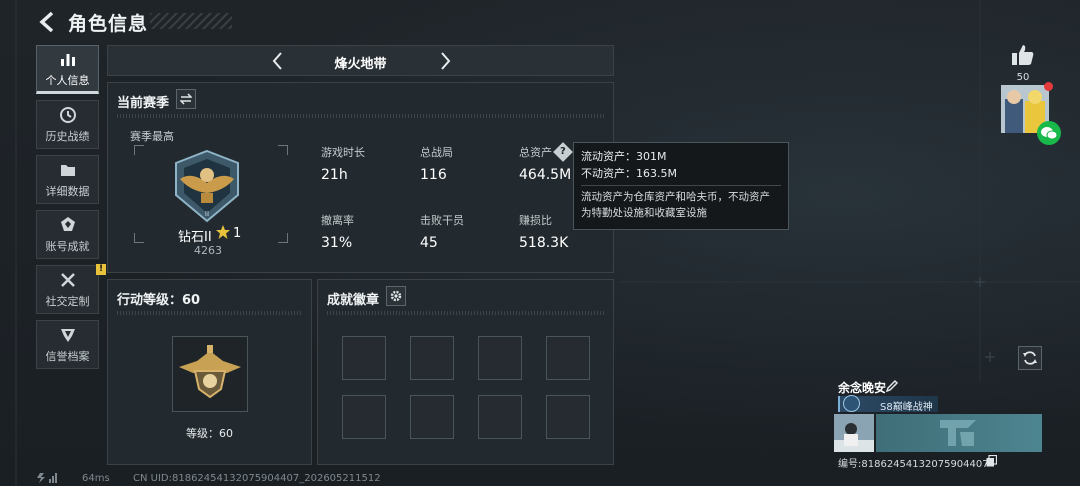  What do you see at coordinates (67, 136) in the screenshot?
I see `sidebar-item-label: 历史战绩` at bounding box center [67, 136].